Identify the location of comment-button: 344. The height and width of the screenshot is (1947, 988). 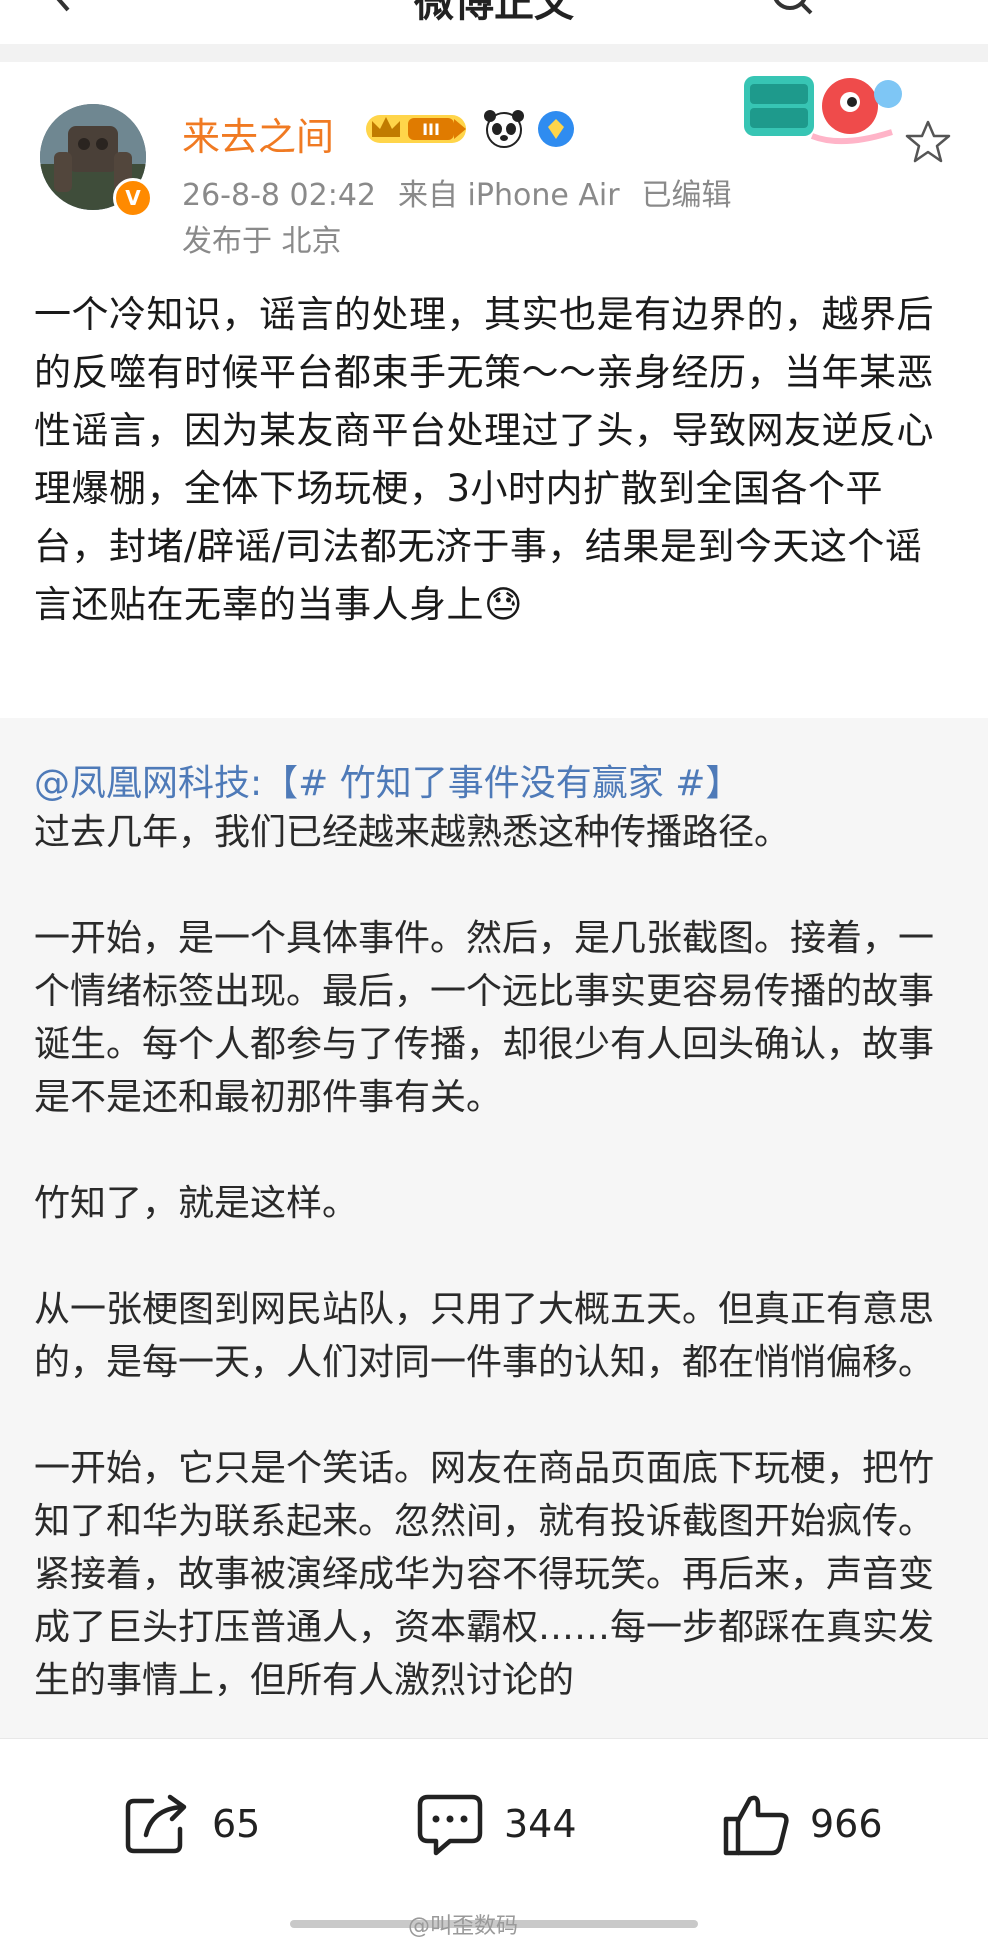
(495, 1824).